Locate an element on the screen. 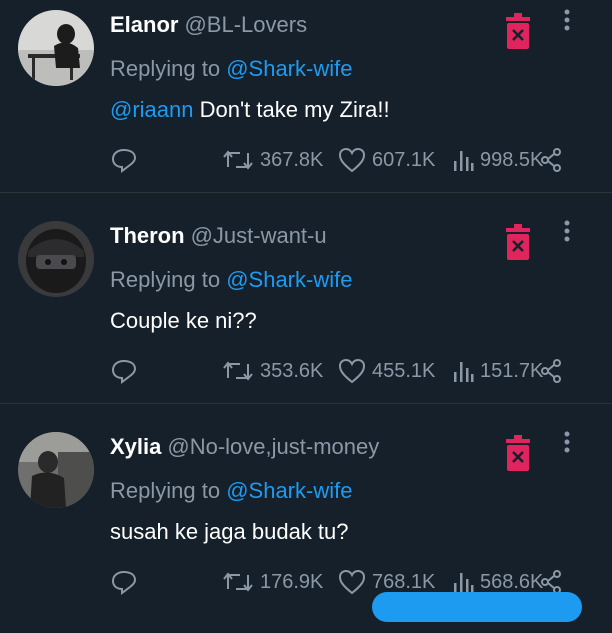 The image size is (612, 633). mention-link: @riaann is located at coordinates (152, 109).